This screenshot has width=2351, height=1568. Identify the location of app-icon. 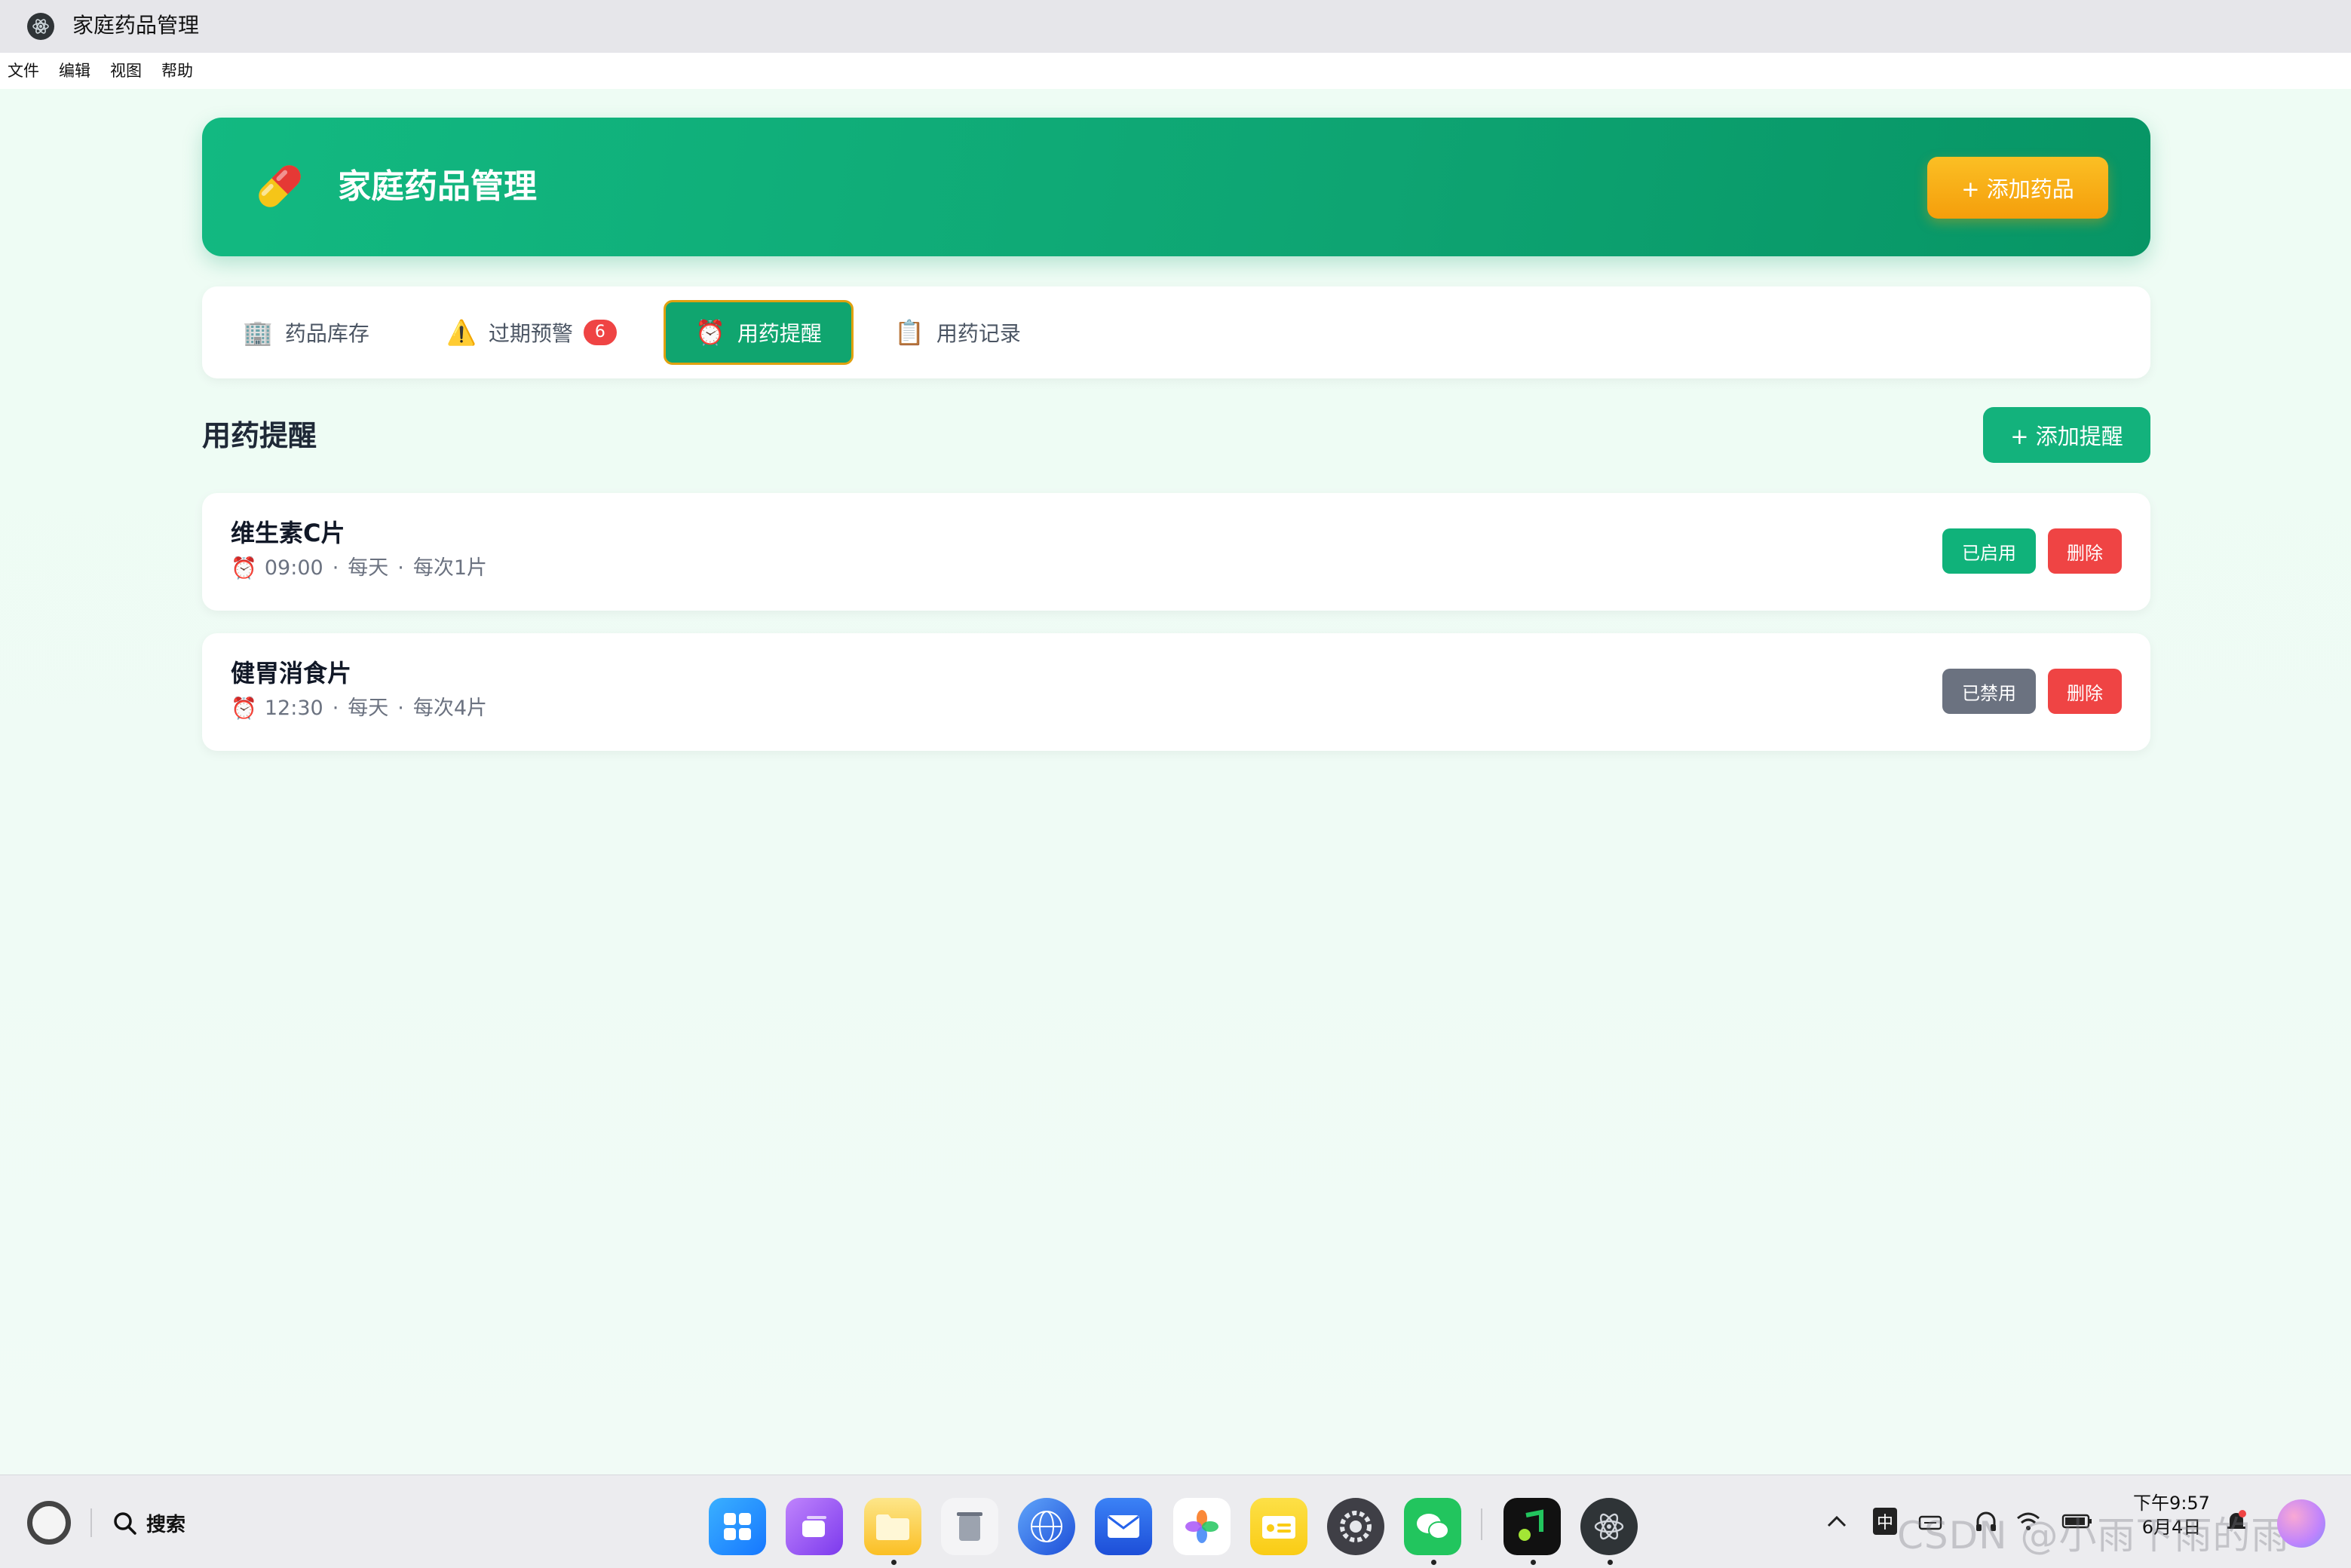
(40, 26).